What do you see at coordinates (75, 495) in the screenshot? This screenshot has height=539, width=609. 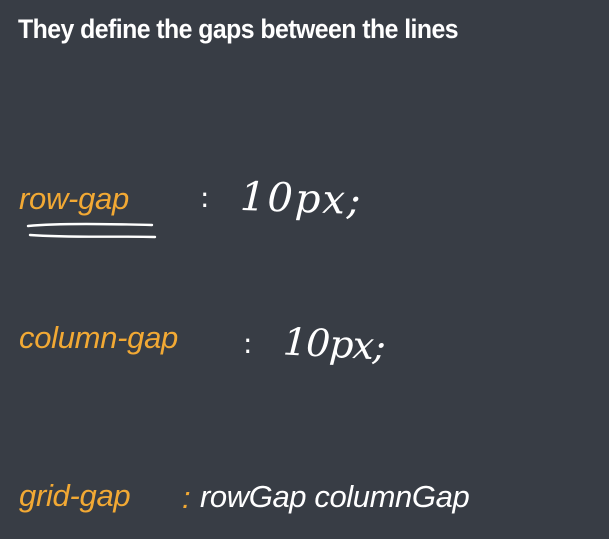 I see `grid-gap-property: grid-gap` at bounding box center [75, 495].